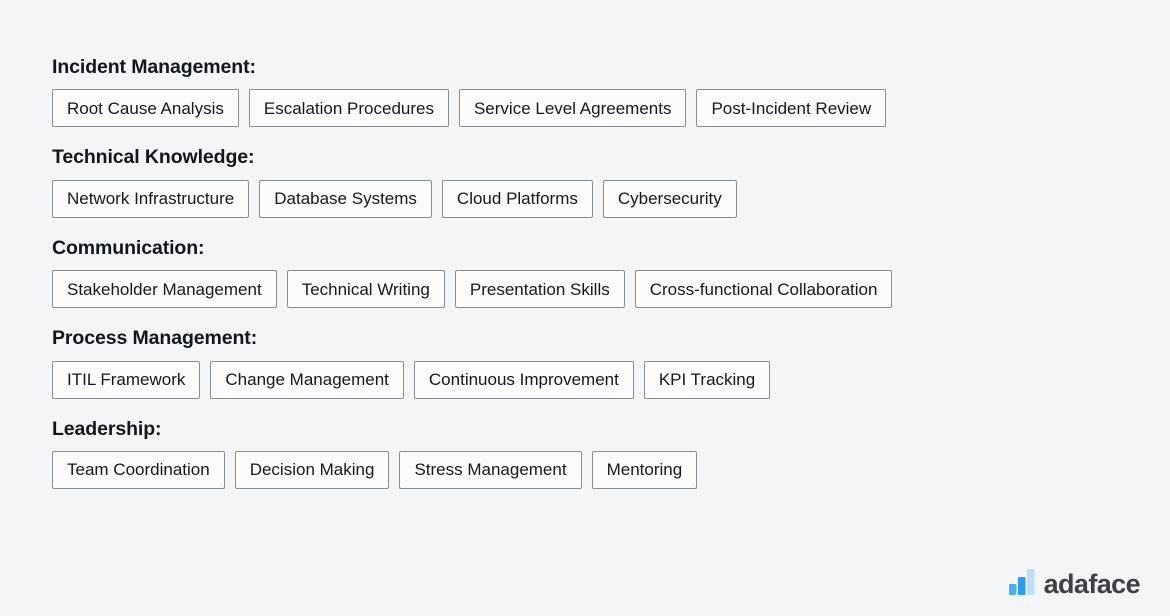  What do you see at coordinates (791, 108) in the screenshot?
I see `skill-chip: Post-Incident Review` at bounding box center [791, 108].